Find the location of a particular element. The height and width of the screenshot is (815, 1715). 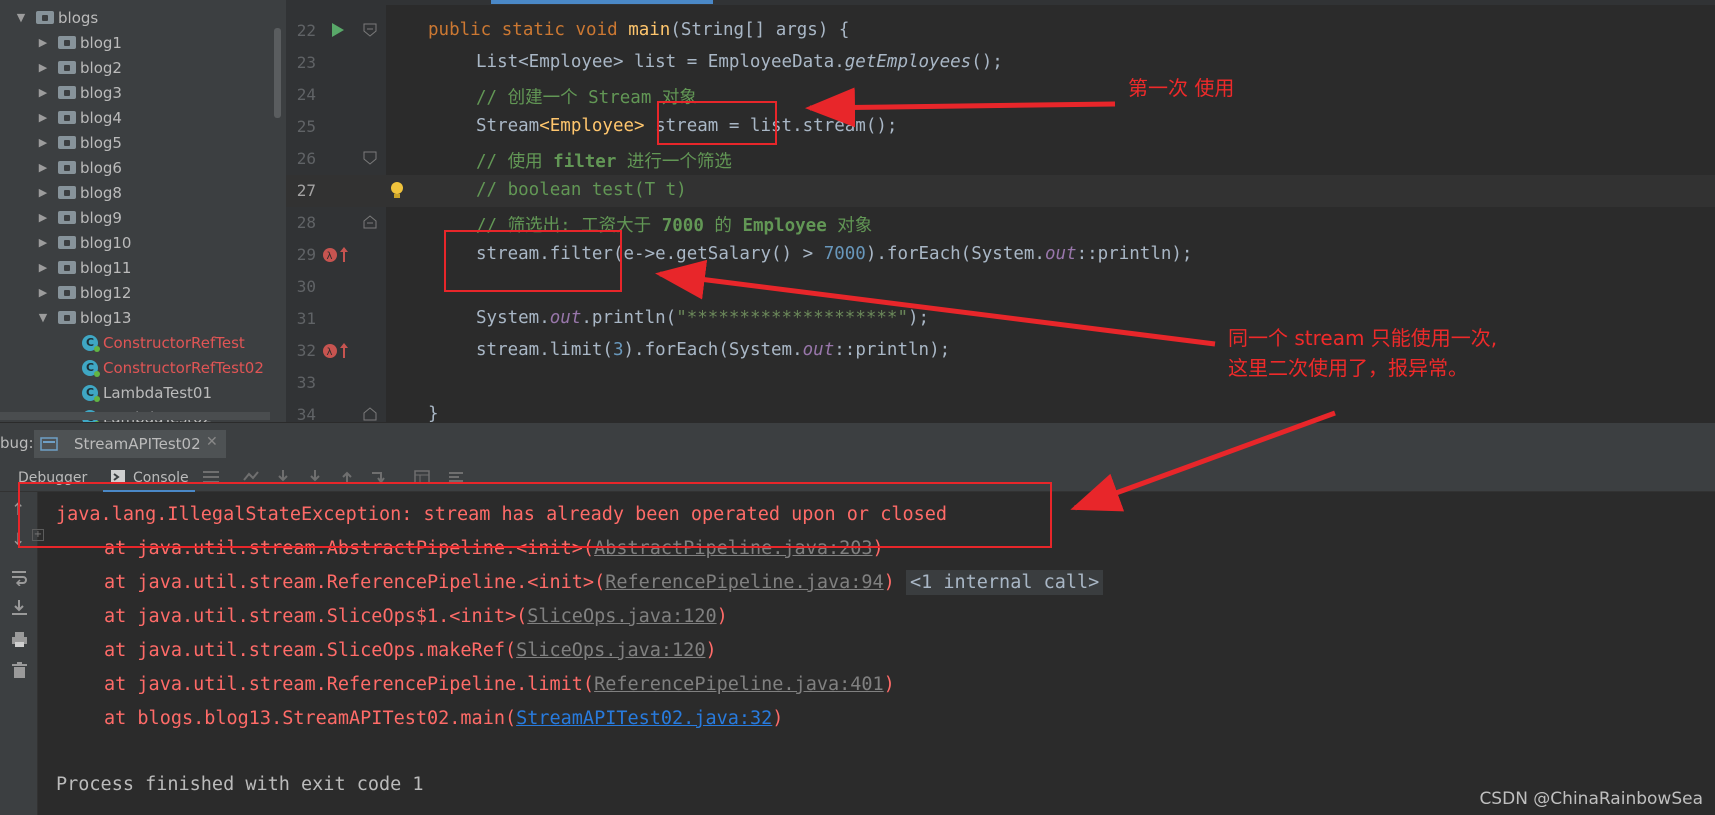

tree-item-label: blog1 is located at coordinates (101, 42).